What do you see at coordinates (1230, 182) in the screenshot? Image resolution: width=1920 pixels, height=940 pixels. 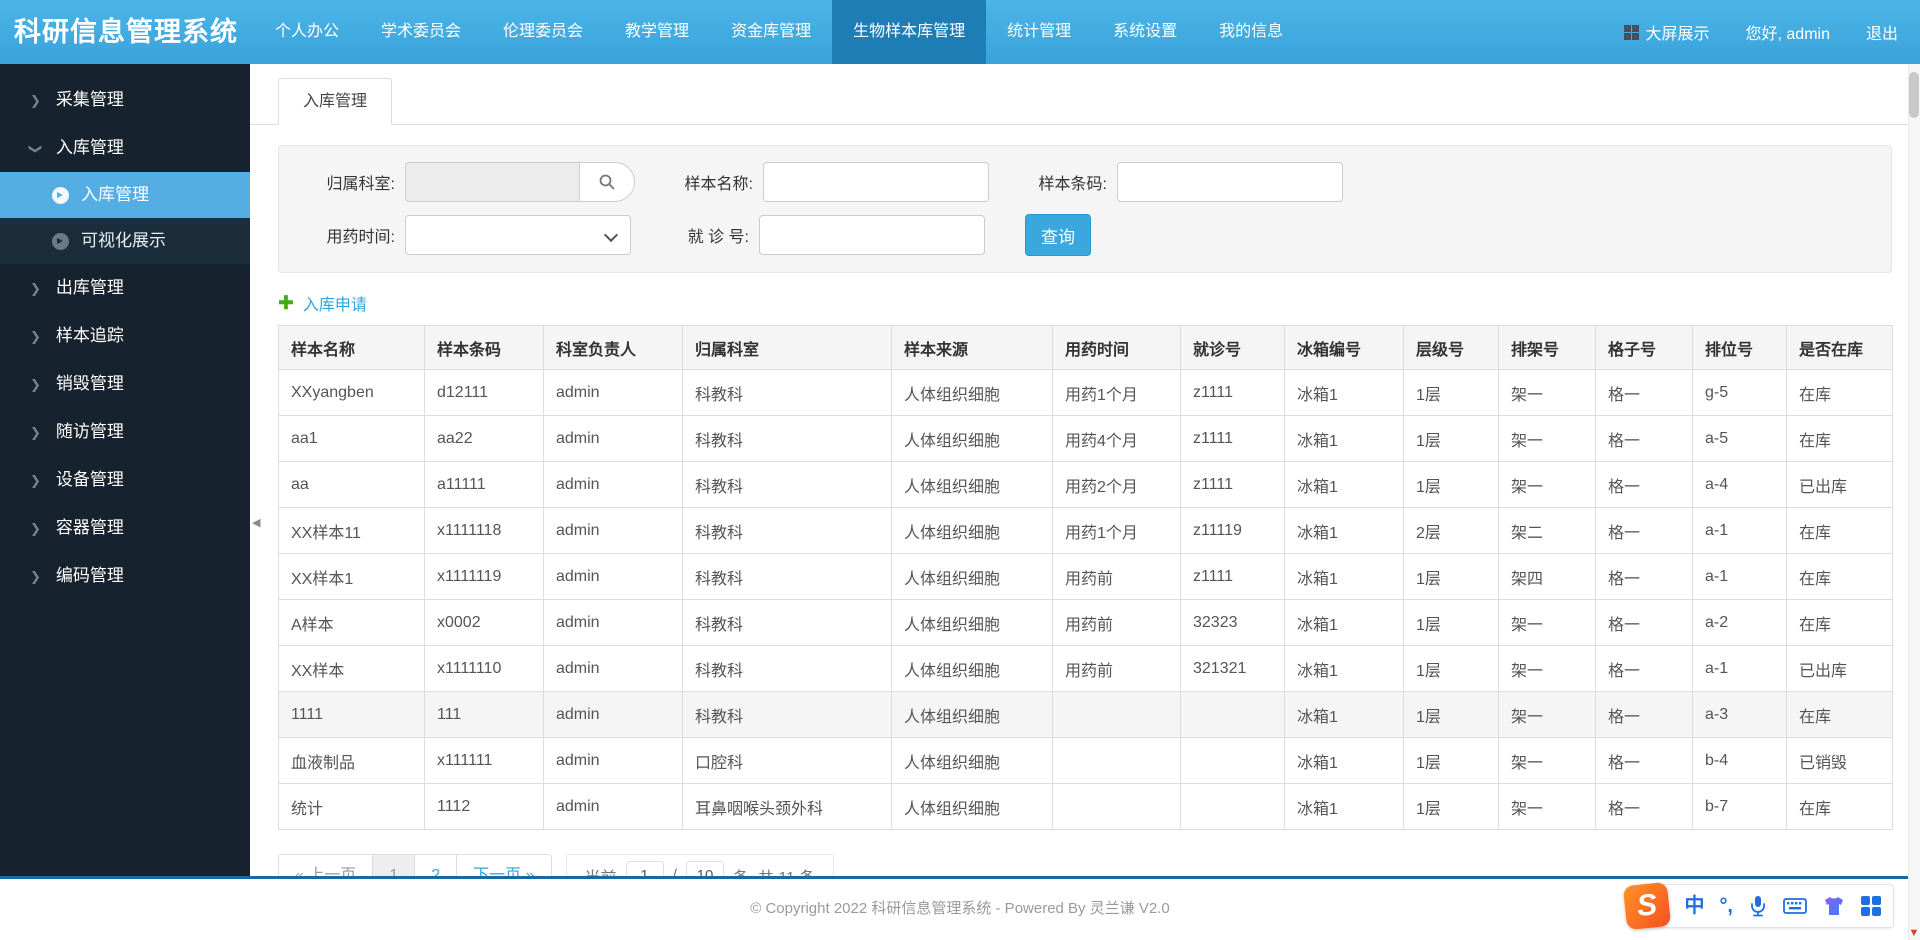 I see `barcode-input` at bounding box center [1230, 182].